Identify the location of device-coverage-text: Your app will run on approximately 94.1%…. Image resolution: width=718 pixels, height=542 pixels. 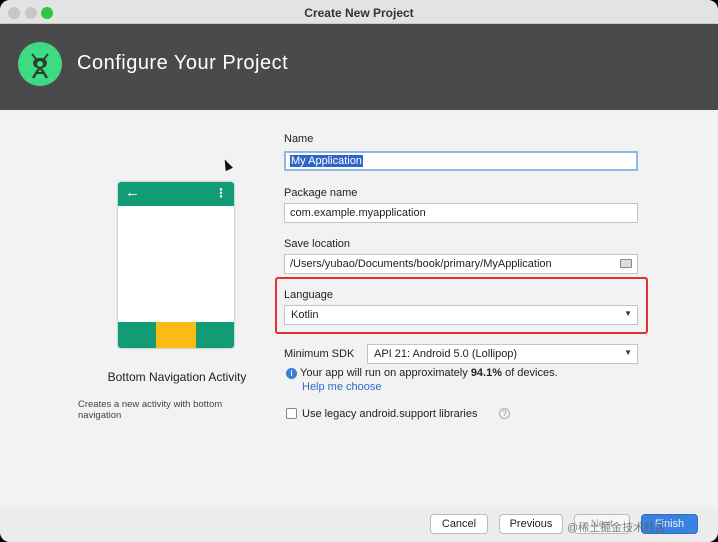
(429, 373).